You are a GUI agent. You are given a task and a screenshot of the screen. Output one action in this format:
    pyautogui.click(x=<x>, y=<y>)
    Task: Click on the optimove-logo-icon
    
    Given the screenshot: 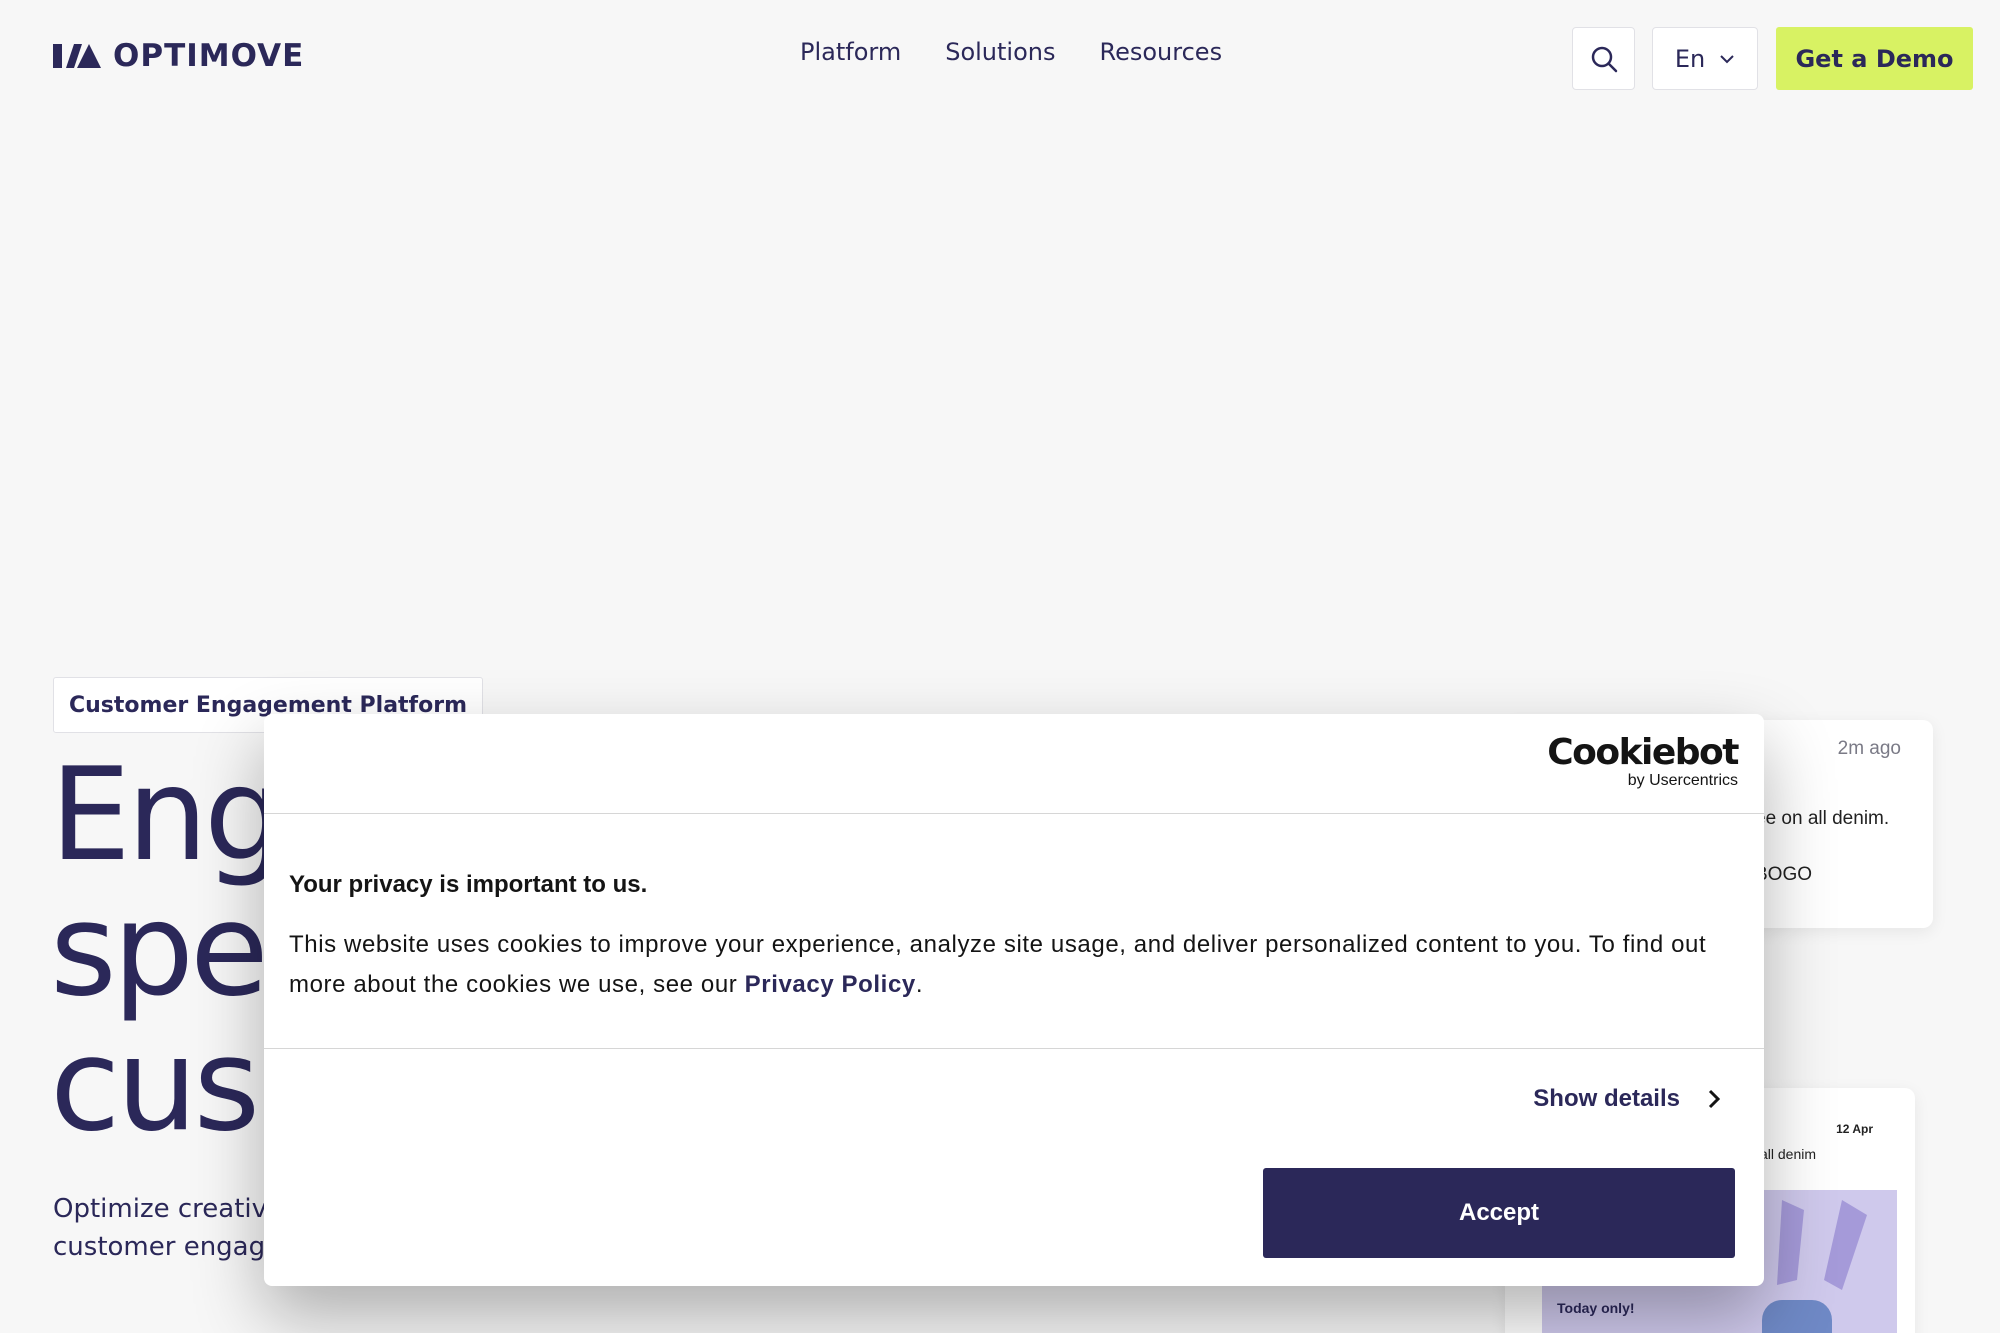 What is the action you would take?
    pyautogui.click(x=77, y=56)
    